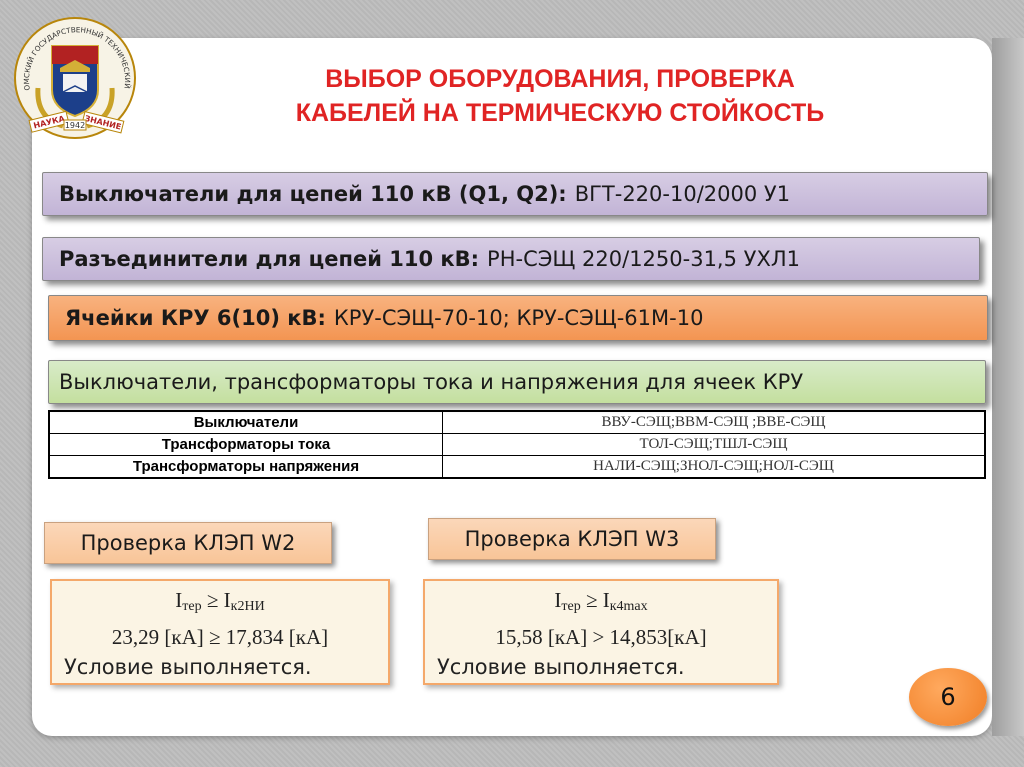 The height and width of the screenshot is (767, 1024). Describe the element at coordinates (572, 539) in the screenshot. I see `check-w3-label: Проверка КЛЭП W3` at that location.